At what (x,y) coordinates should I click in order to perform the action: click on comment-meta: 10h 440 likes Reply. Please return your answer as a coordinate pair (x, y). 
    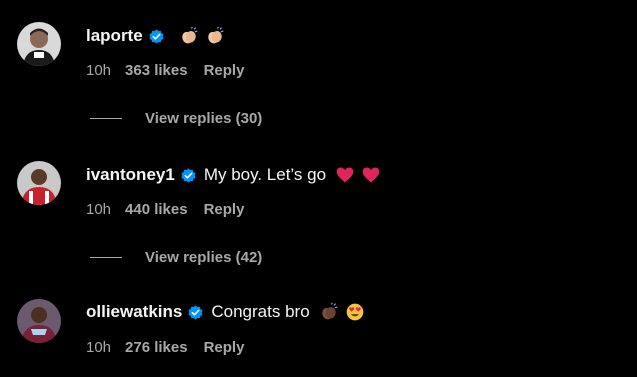
    Looking at the image, I should click on (165, 209).